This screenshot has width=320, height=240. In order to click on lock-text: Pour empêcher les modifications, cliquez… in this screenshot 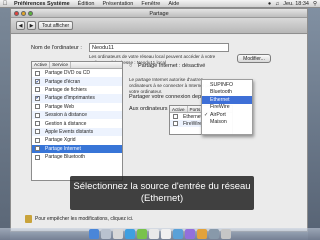, I will do `click(84, 219)`.